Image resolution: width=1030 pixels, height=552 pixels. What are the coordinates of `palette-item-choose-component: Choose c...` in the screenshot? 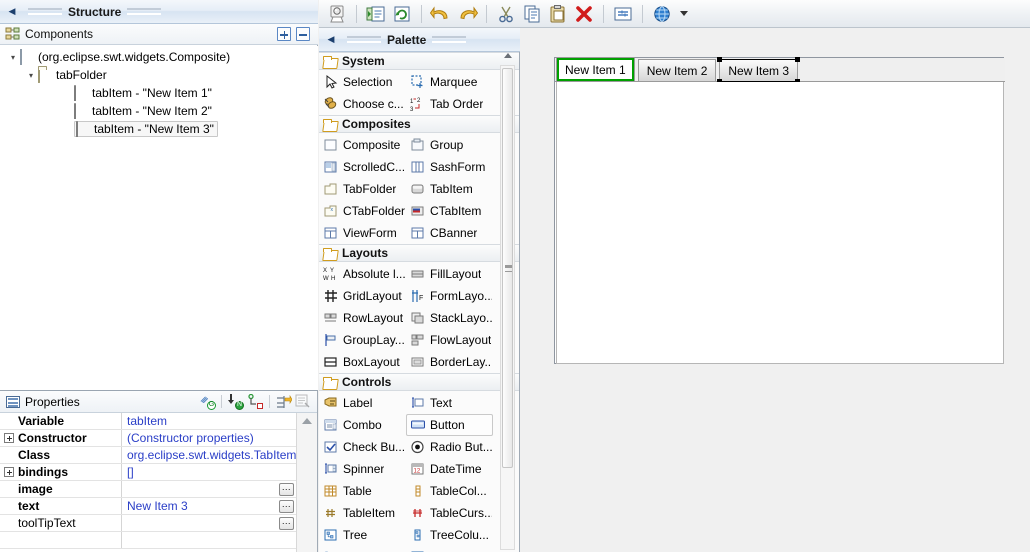 It's located at (362, 104).